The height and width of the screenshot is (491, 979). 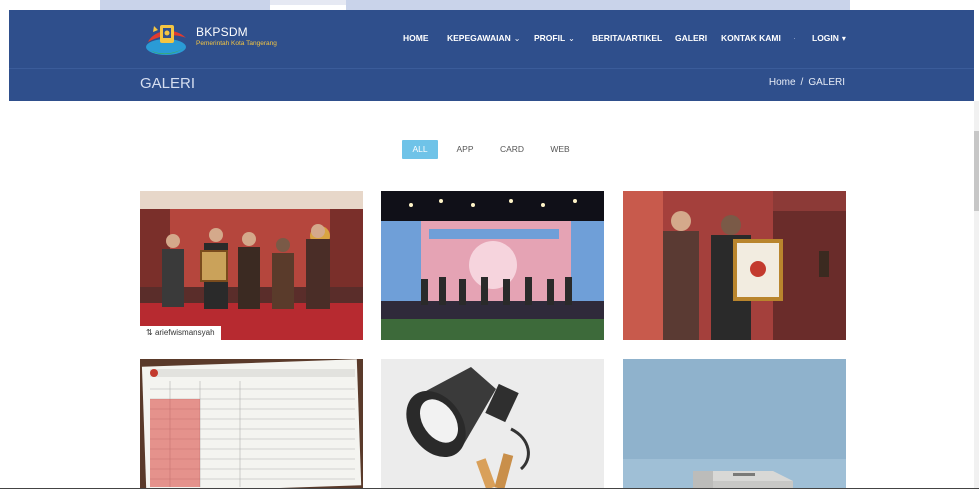 I want to click on repost-icon: ⇅, so click(x=149, y=332).